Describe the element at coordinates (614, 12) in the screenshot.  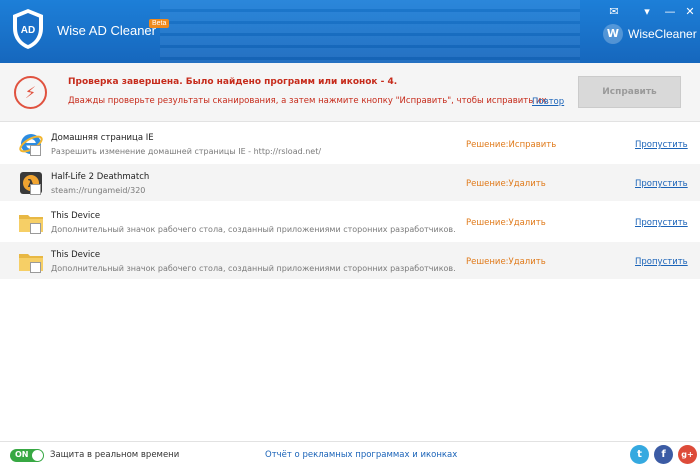
I see `feedback-icon: ✉` at that location.